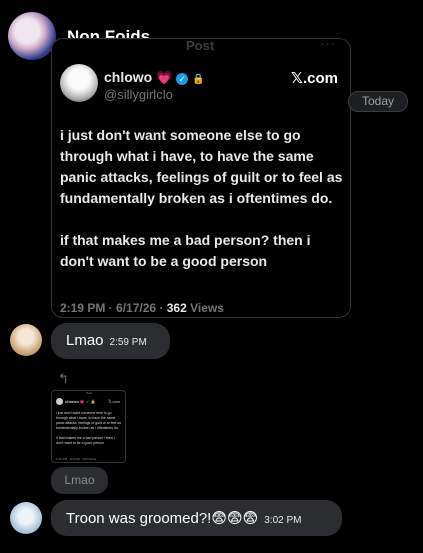 The width and height of the screenshot is (423, 553). I want to click on tweet-timestamp: 2:19 PM · 6/17/26 ·, so click(113, 308).